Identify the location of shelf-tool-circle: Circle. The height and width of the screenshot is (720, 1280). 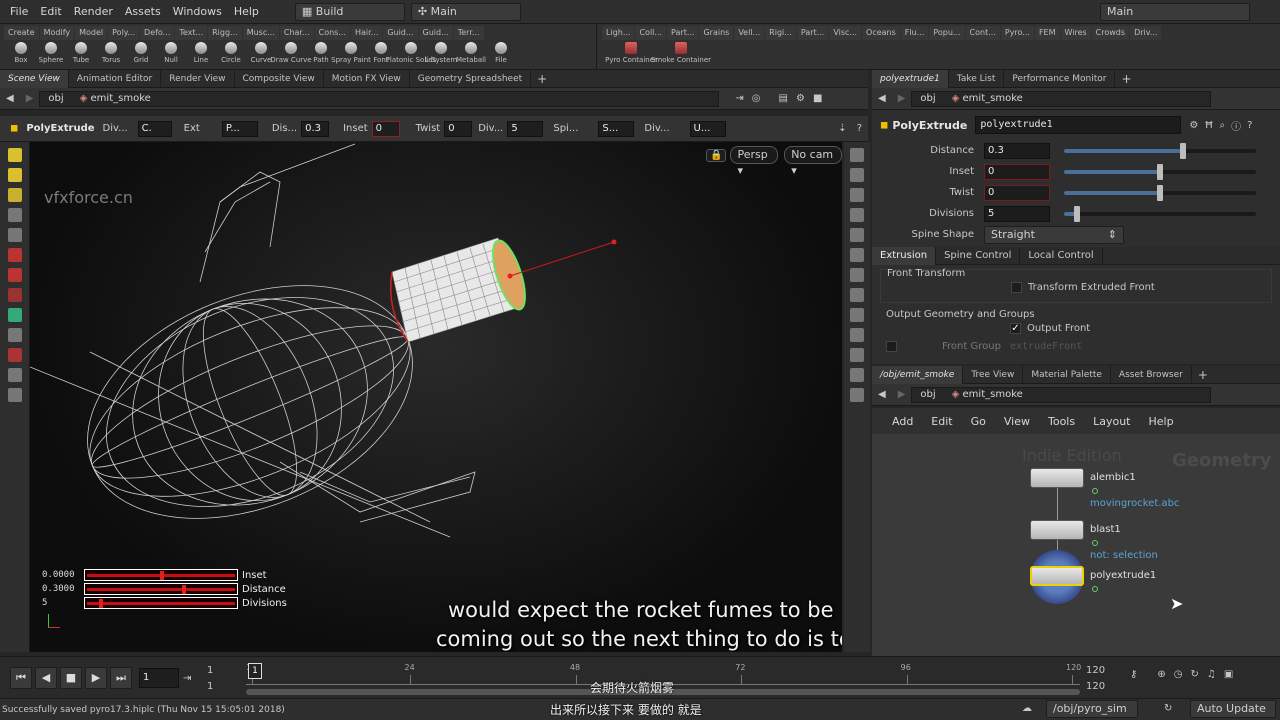
(231, 53).